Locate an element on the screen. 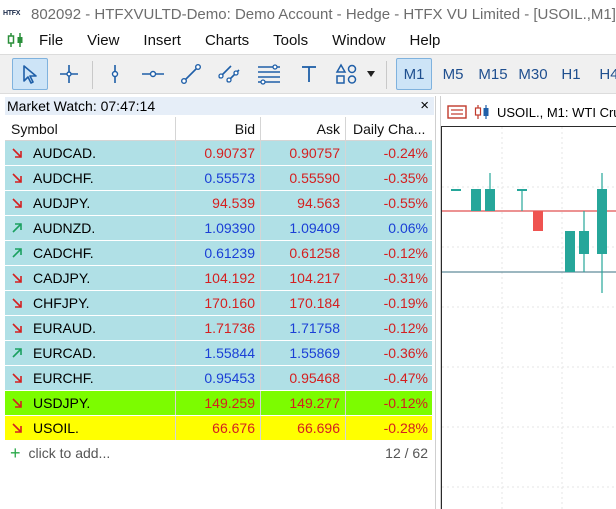 The height and width of the screenshot is (509, 616). bid-cell: 1.71736 is located at coordinates (217, 328).